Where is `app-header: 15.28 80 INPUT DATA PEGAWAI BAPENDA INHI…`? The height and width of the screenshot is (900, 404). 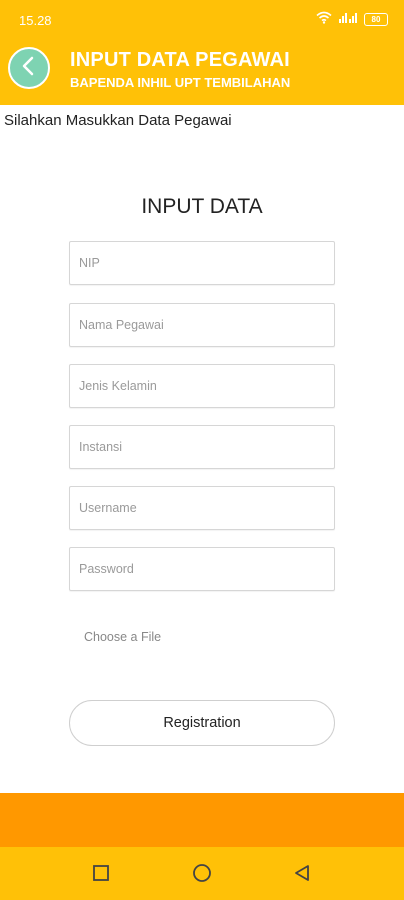
app-header: 15.28 80 INPUT DATA PEGAWAI BAPENDA INHI… is located at coordinates (202, 52).